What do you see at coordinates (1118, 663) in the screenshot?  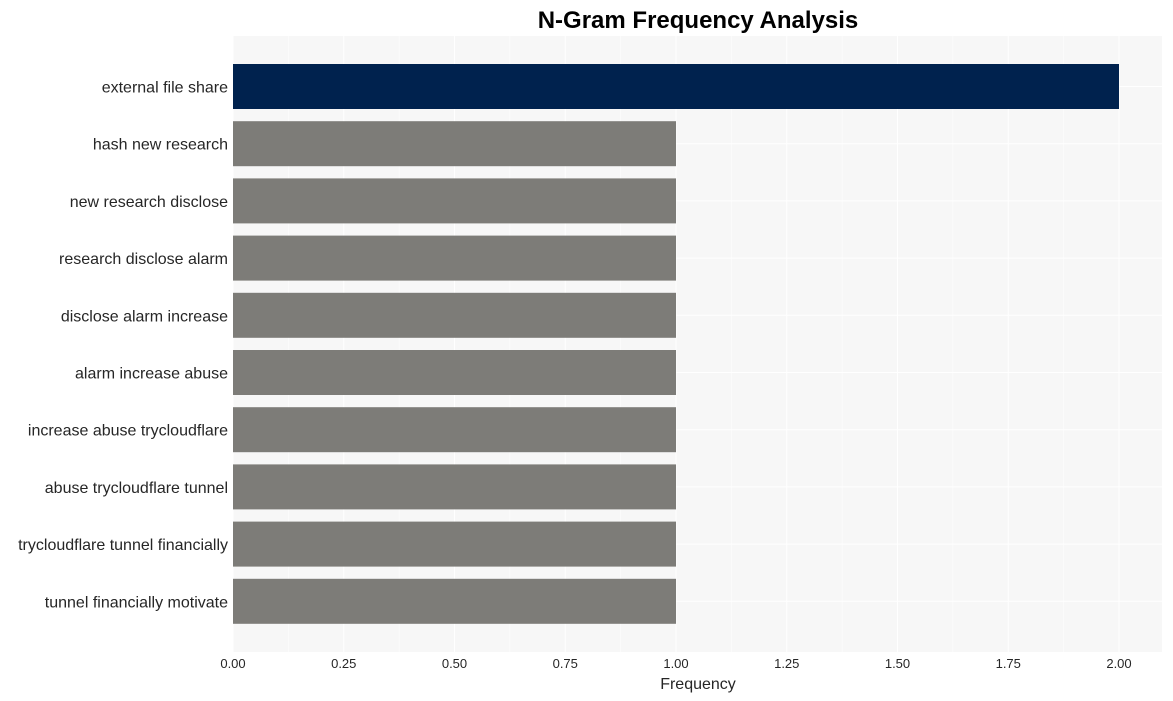 I see `x-tick-label: 2.00` at bounding box center [1118, 663].